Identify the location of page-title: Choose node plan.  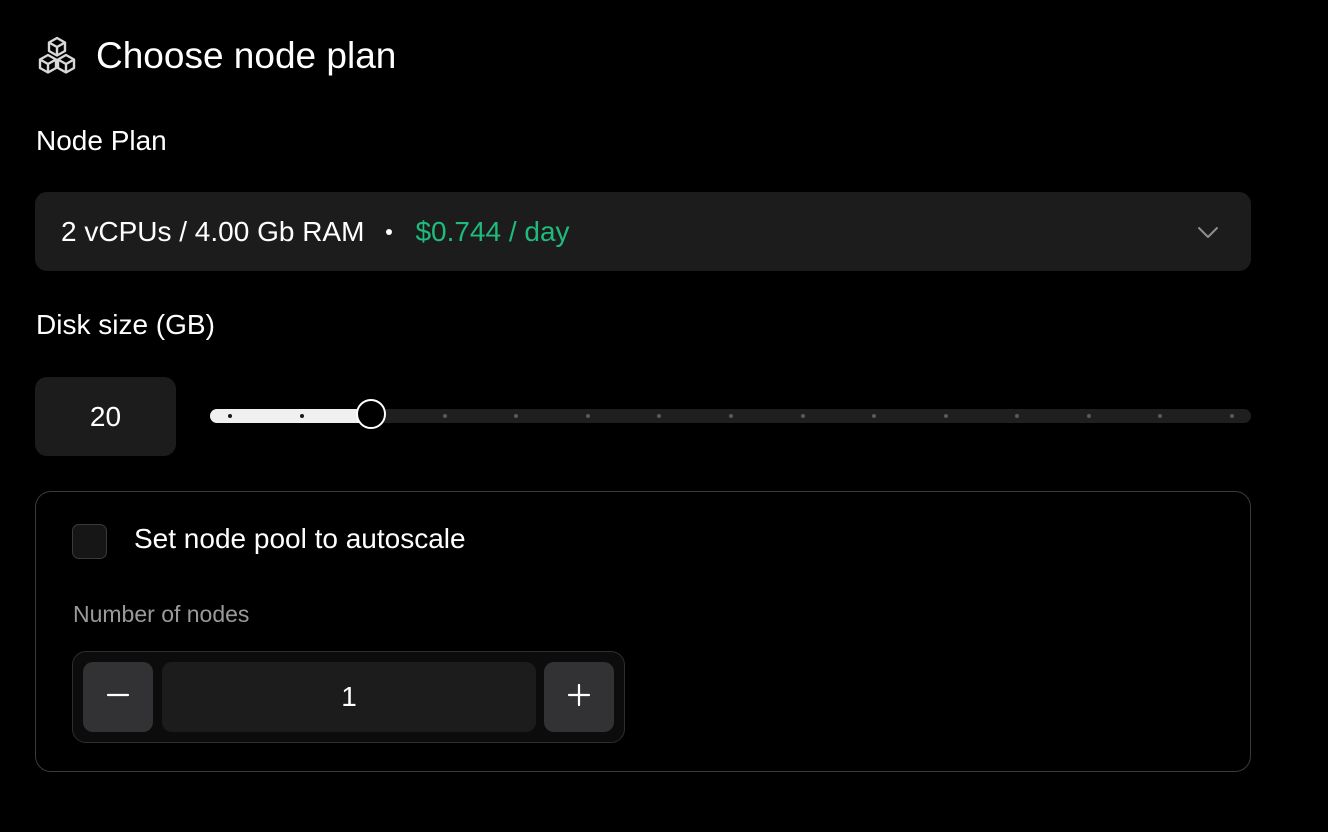
(246, 55).